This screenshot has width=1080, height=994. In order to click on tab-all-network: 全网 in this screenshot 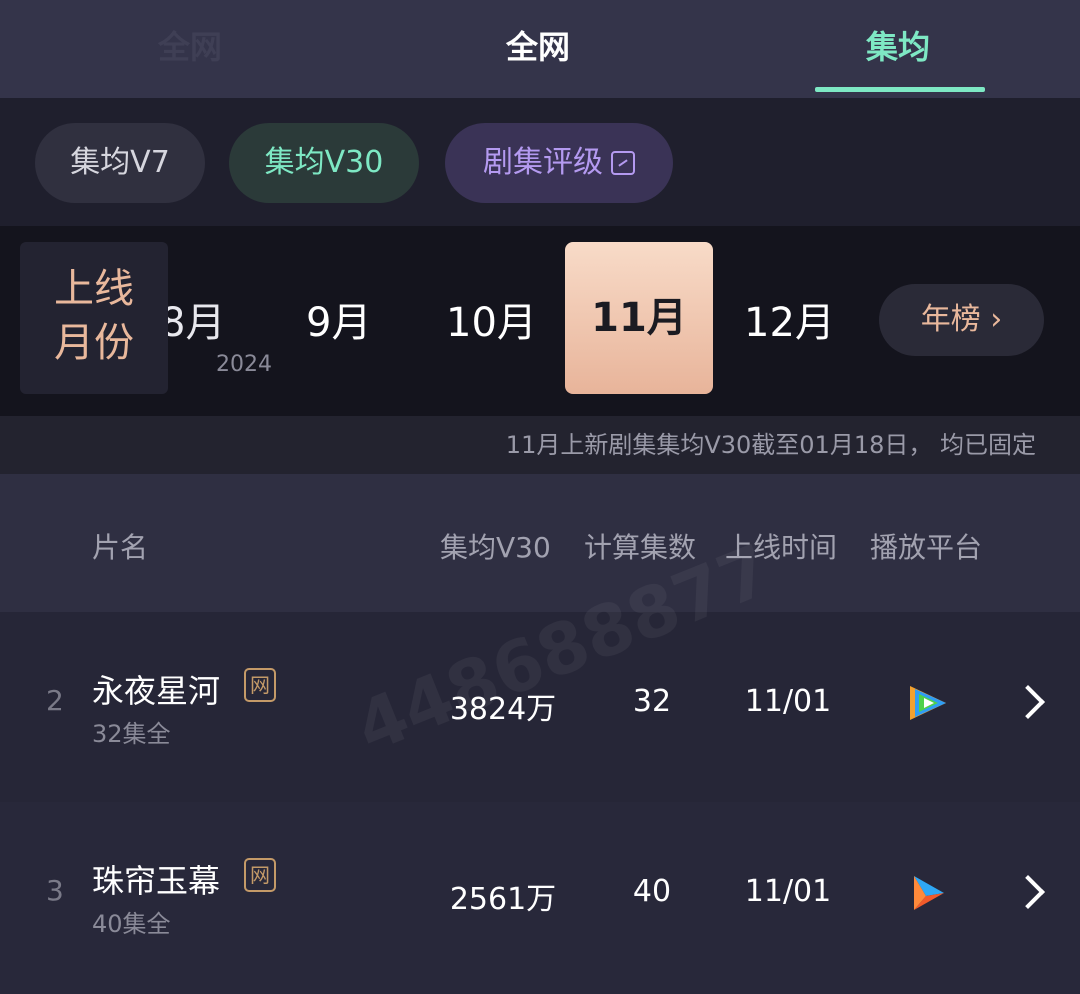, I will do `click(538, 45)`.